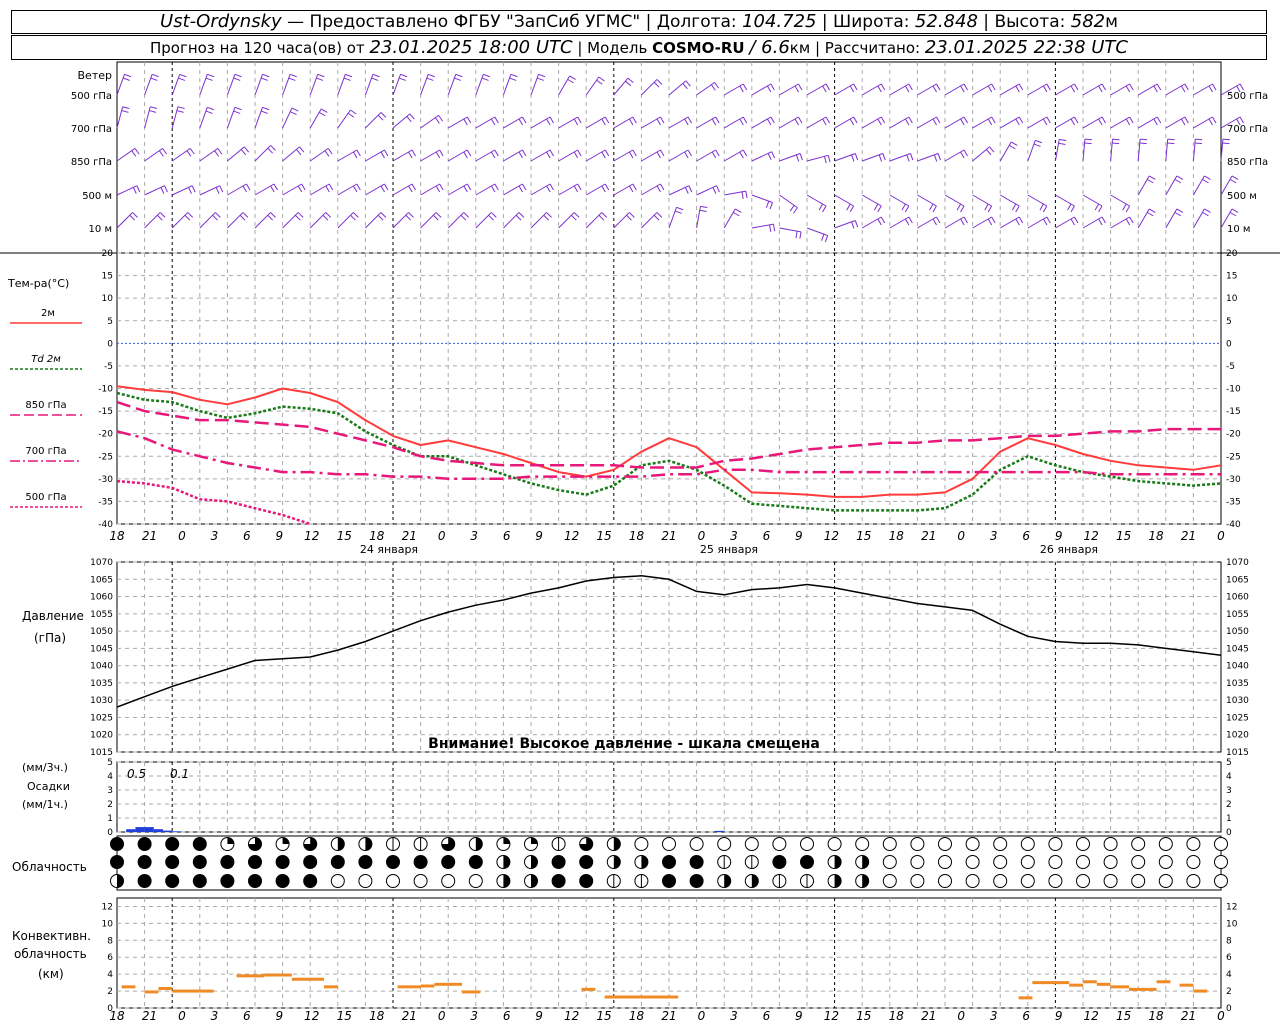 This screenshot has height=1024, width=1280. What do you see at coordinates (110, 1009) in the screenshot?
I see `conv-ytick-left: 0` at bounding box center [110, 1009].